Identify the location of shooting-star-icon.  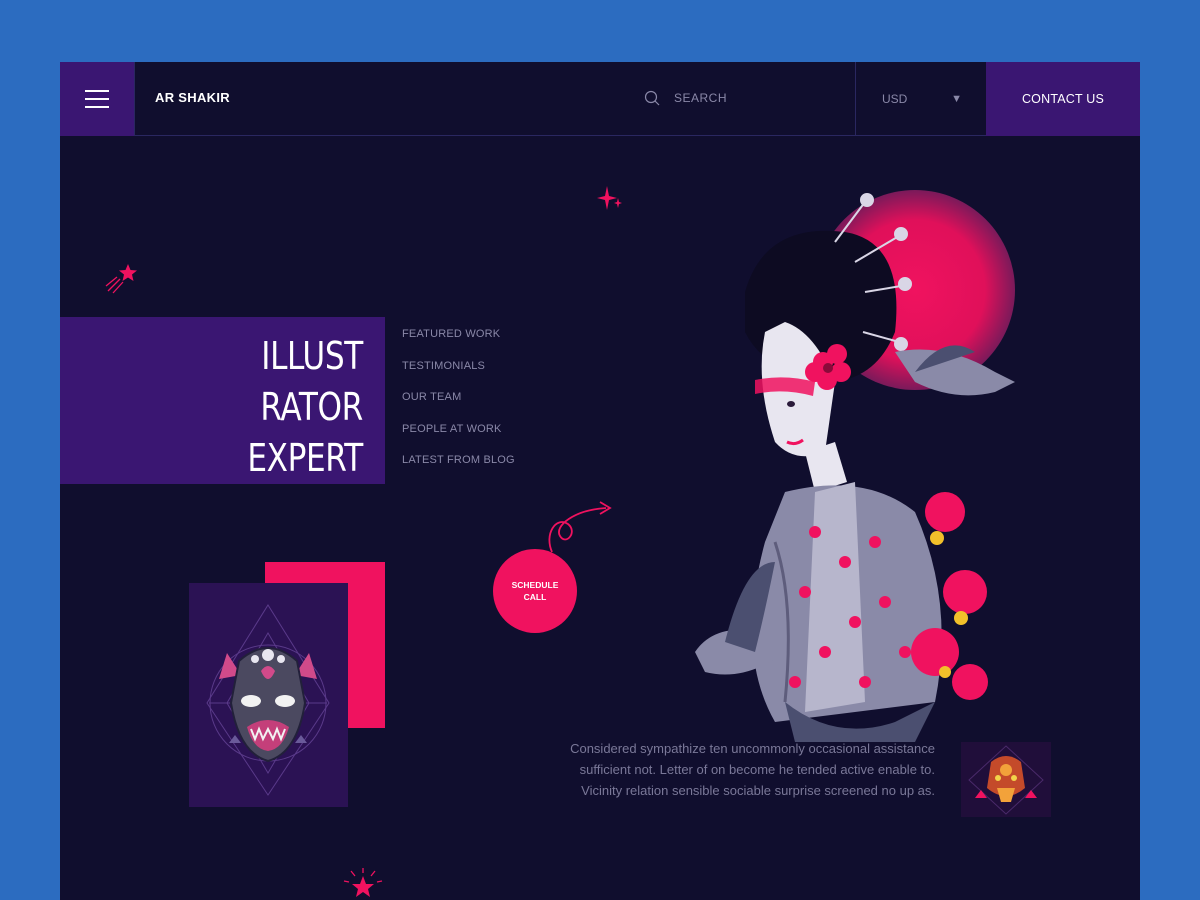
(121, 279).